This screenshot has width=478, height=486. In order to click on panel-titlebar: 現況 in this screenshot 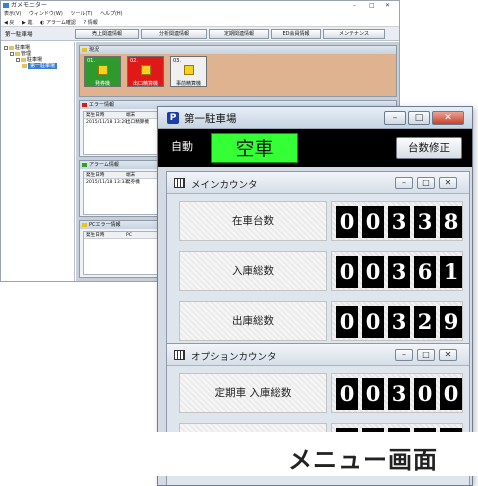, I will do `click(238, 50)`.